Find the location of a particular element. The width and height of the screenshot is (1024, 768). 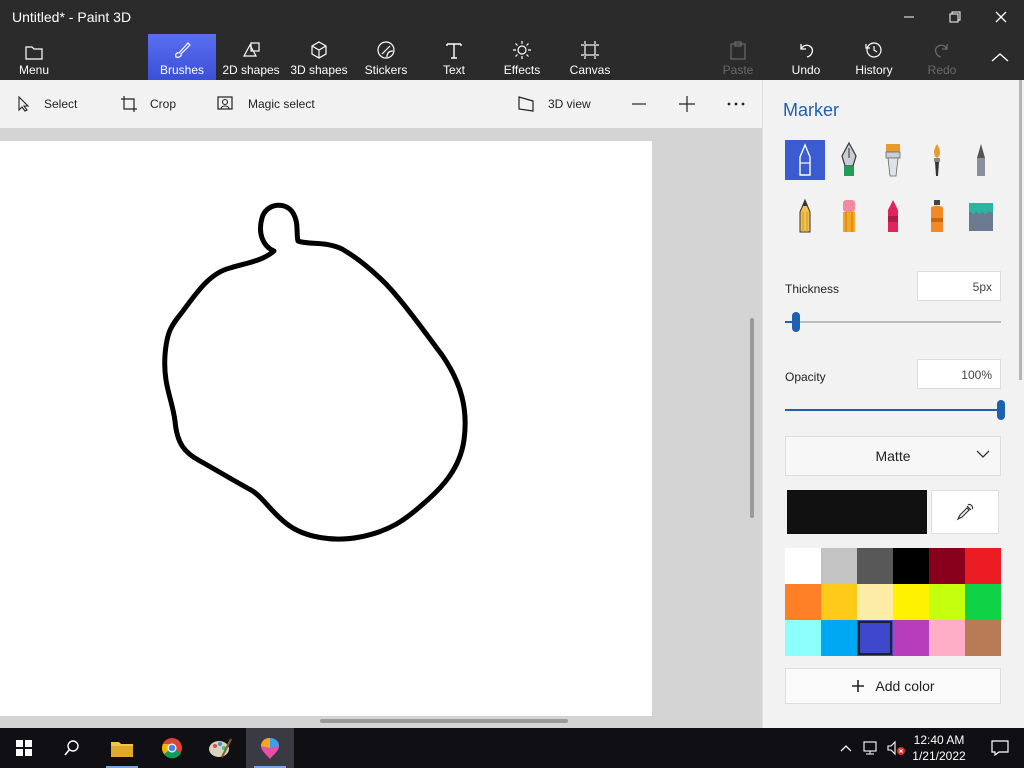

collapse-ribbon-button is located at coordinates (1000, 57).